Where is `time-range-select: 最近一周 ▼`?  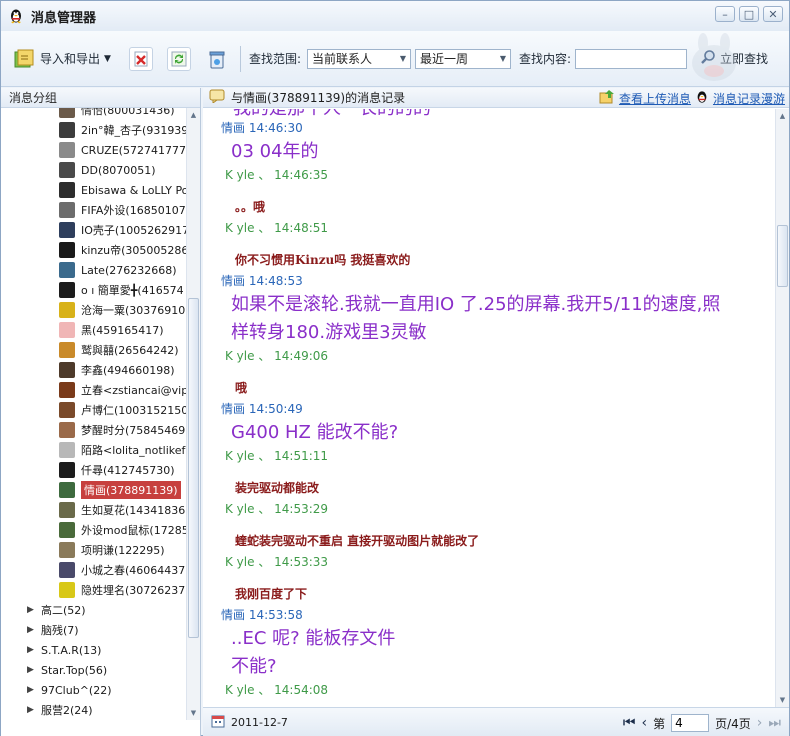 time-range-select: 最近一周 ▼ is located at coordinates (462, 58).